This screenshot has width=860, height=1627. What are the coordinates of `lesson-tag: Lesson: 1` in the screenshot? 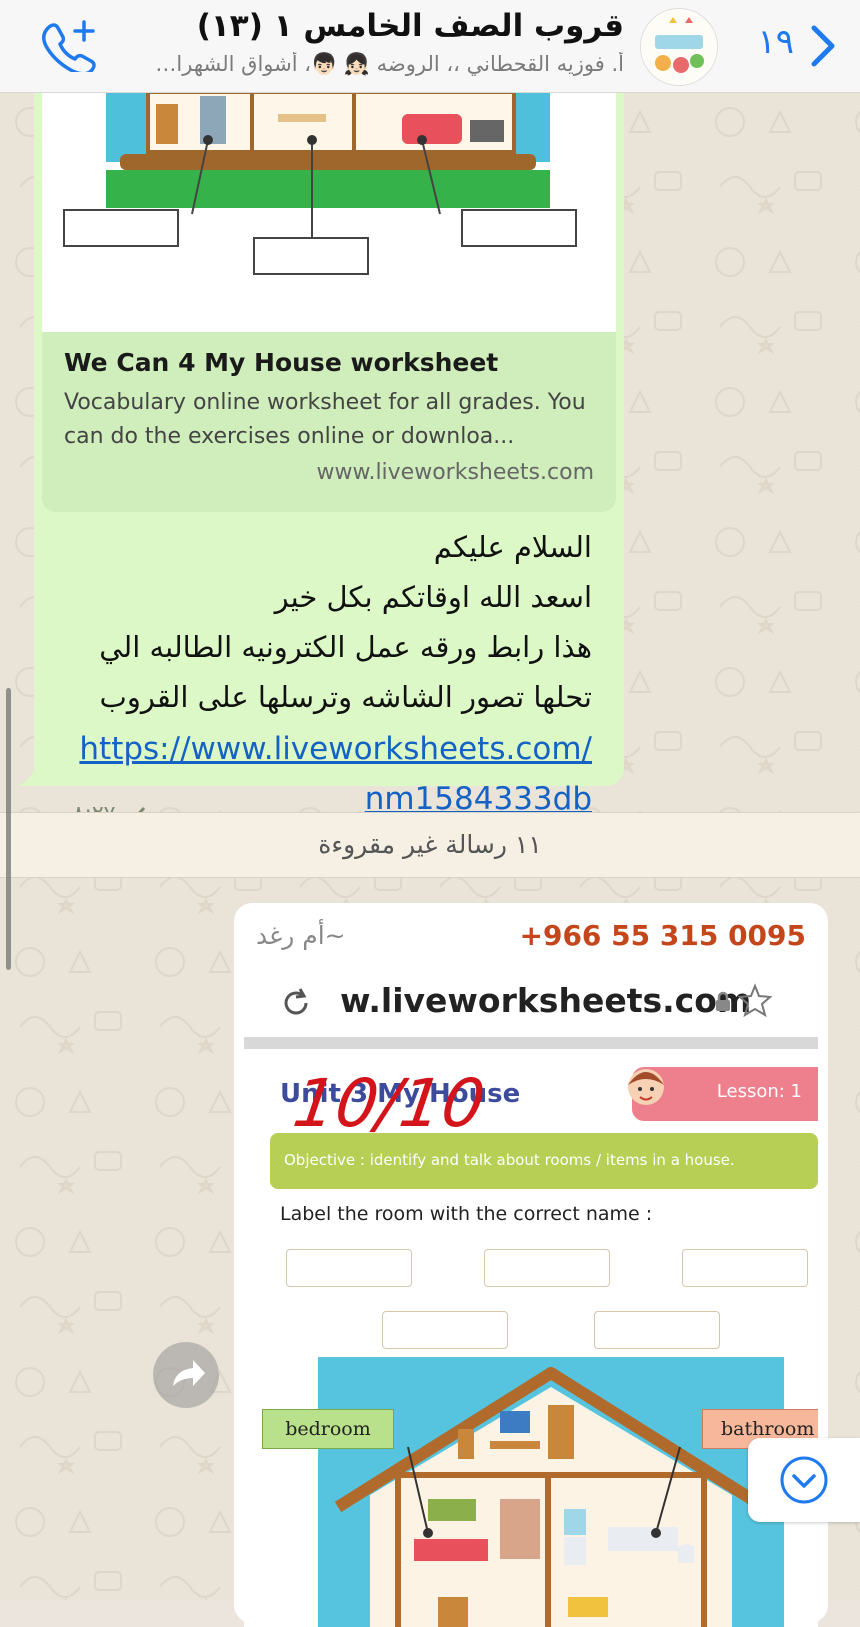 It's located at (723, 1094).